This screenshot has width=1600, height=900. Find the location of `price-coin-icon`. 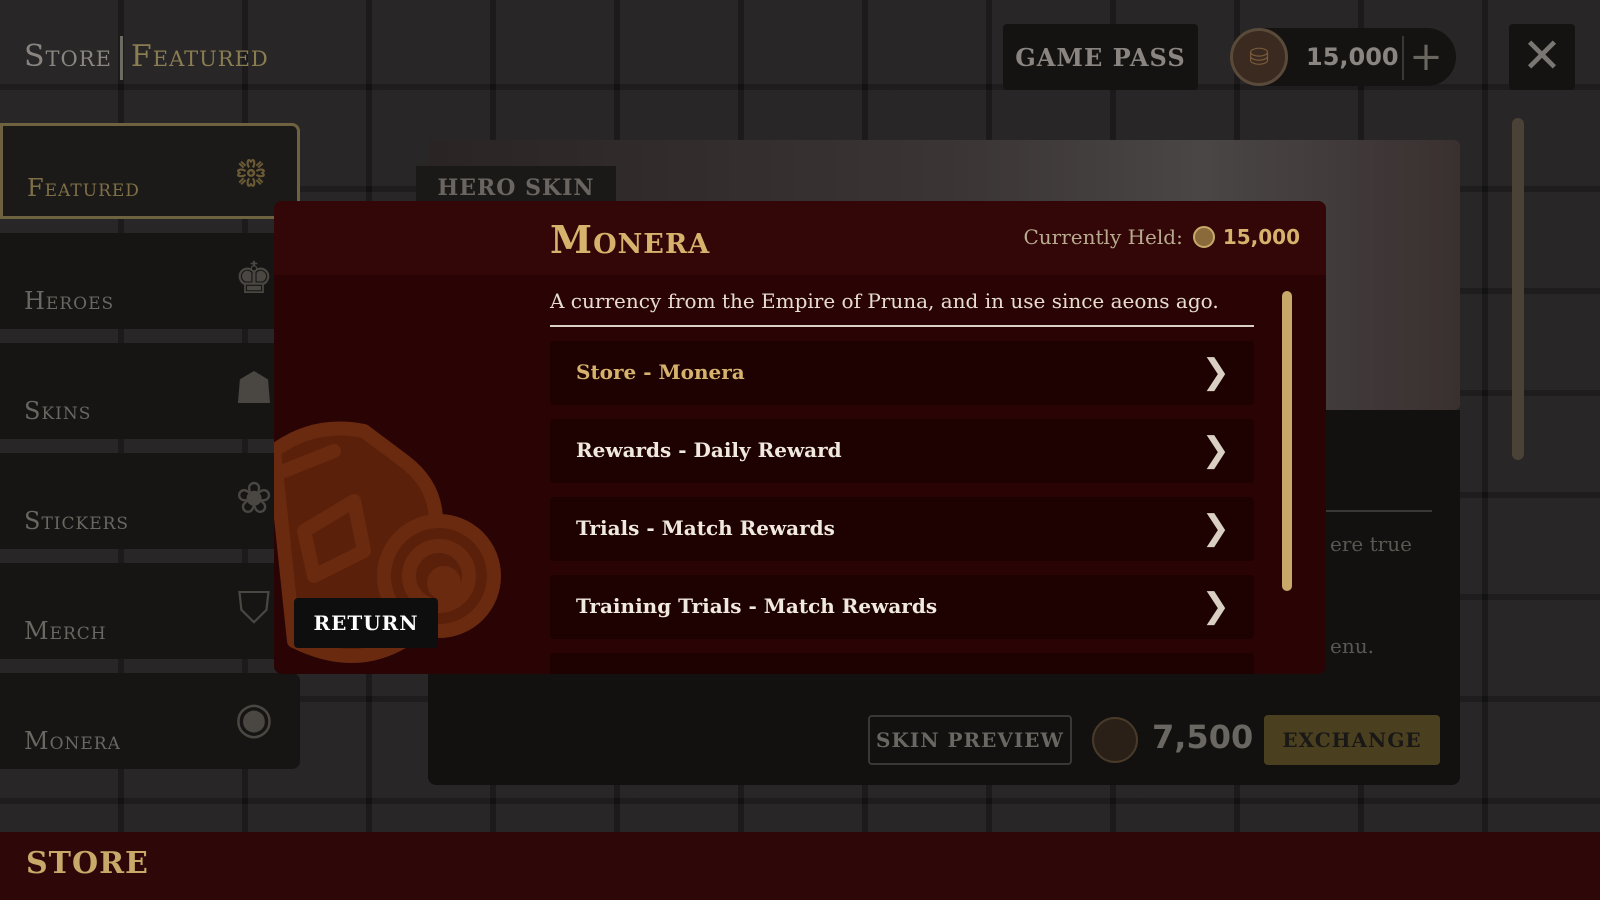

price-coin-icon is located at coordinates (1115, 740).